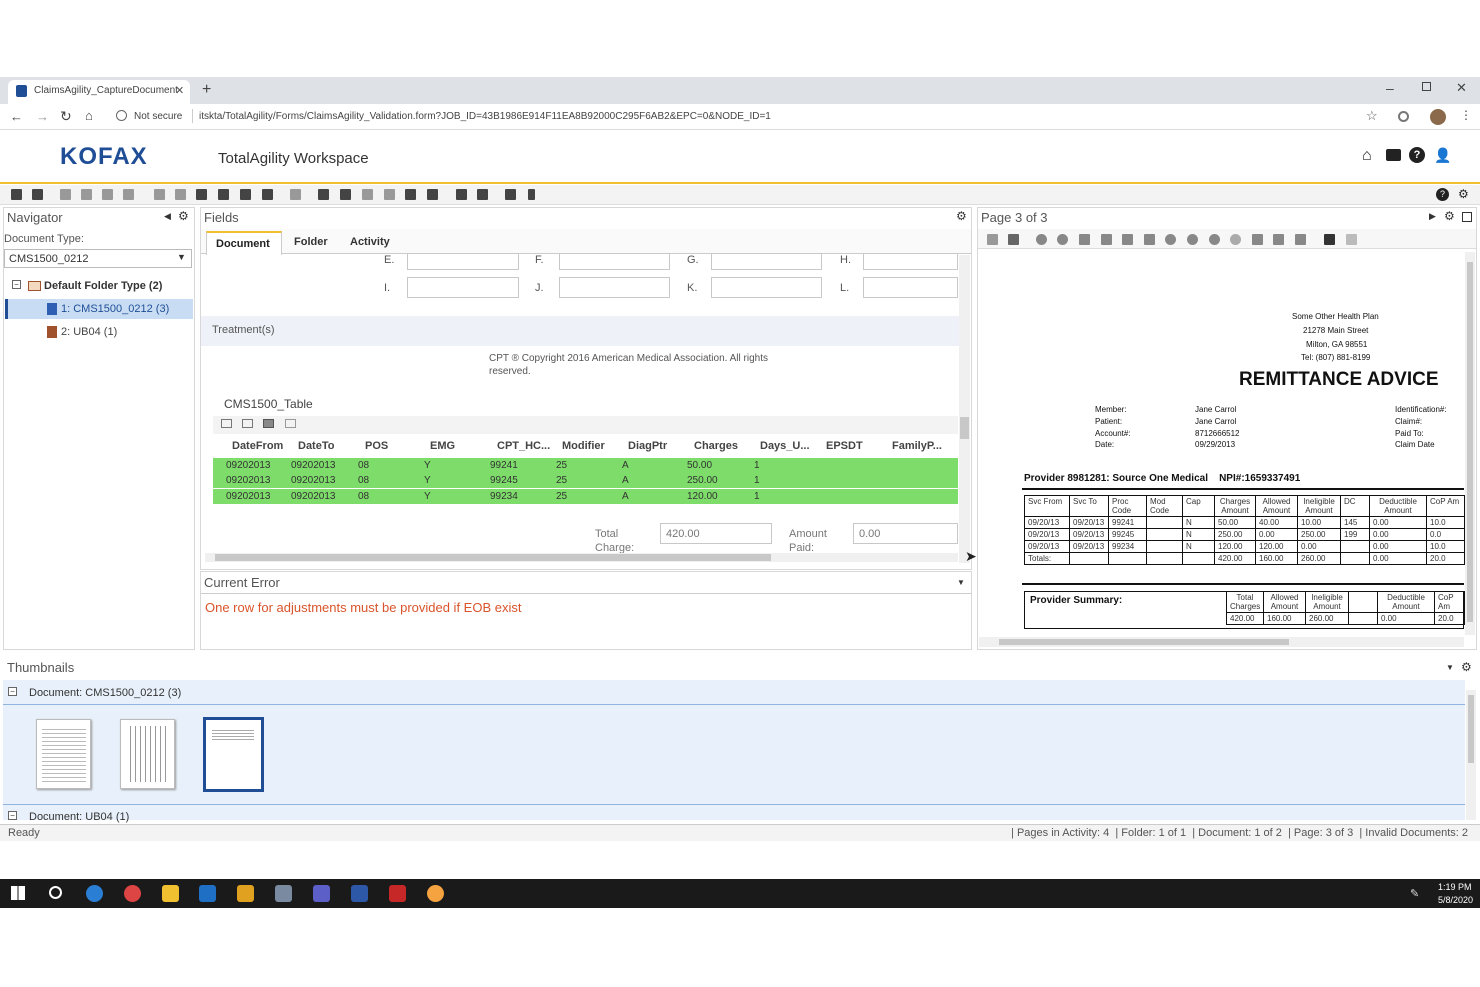  What do you see at coordinates (128, 194) in the screenshot?
I see `toolbar-folder4-icon` at bounding box center [128, 194].